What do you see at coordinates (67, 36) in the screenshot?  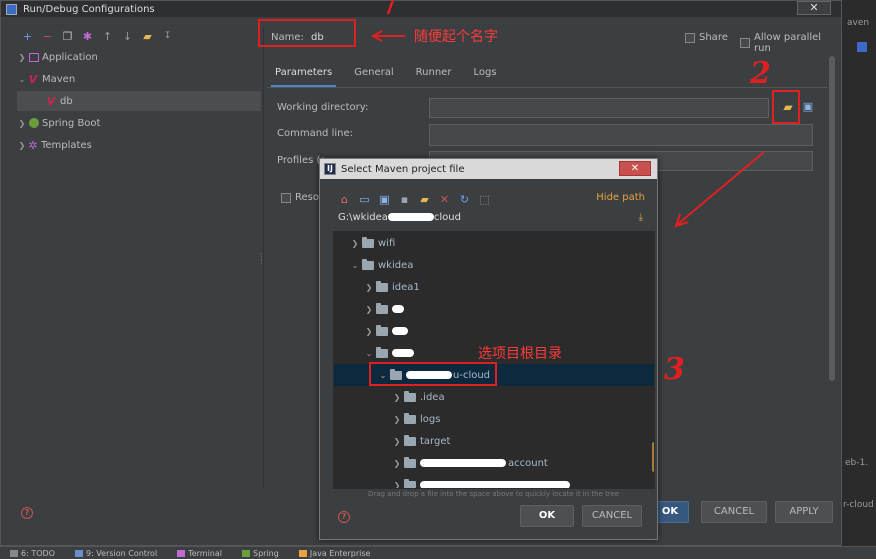 I see `copy-icon: ❐` at bounding box center [67, 36].